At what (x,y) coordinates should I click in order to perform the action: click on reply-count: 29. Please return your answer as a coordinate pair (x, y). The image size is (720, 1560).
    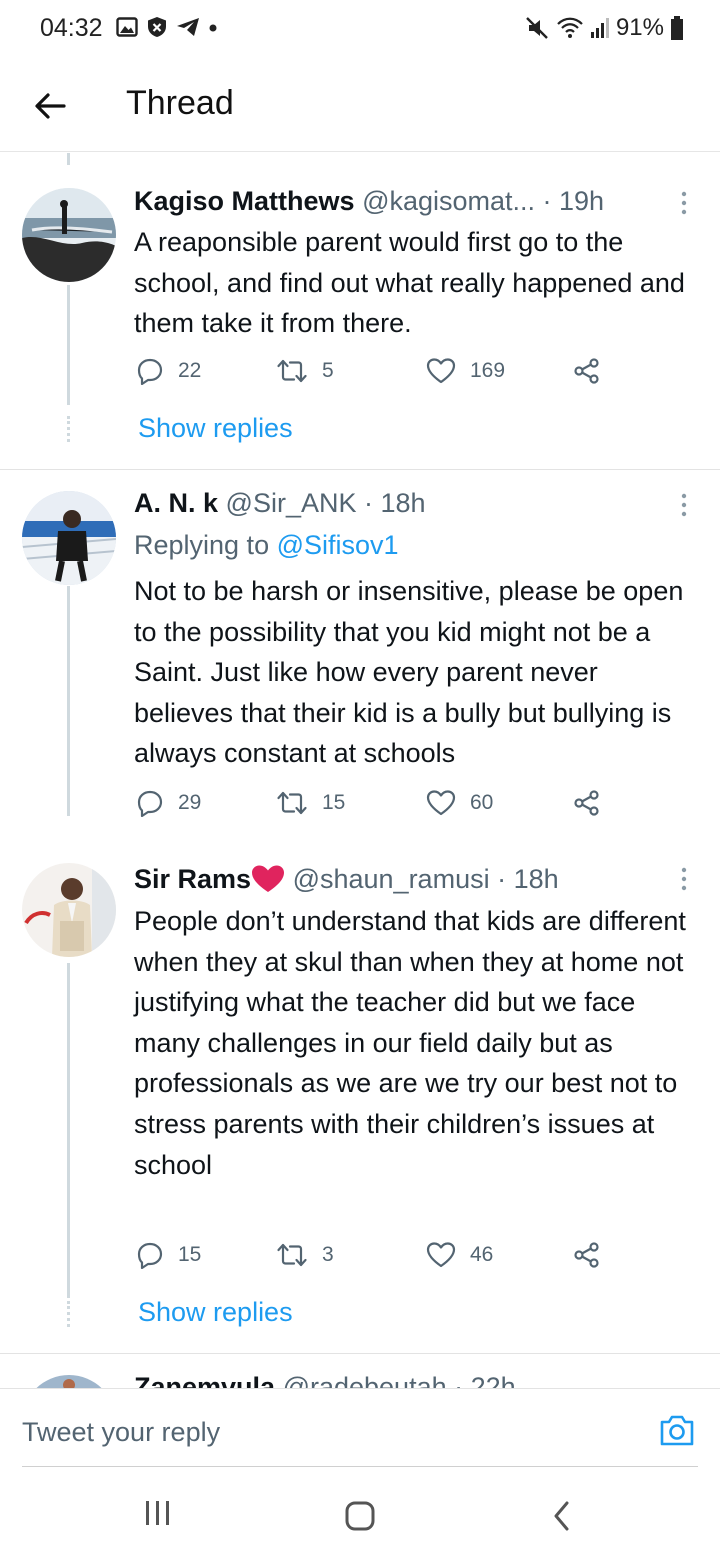
    Looking at the image, I should click on (190, 802).